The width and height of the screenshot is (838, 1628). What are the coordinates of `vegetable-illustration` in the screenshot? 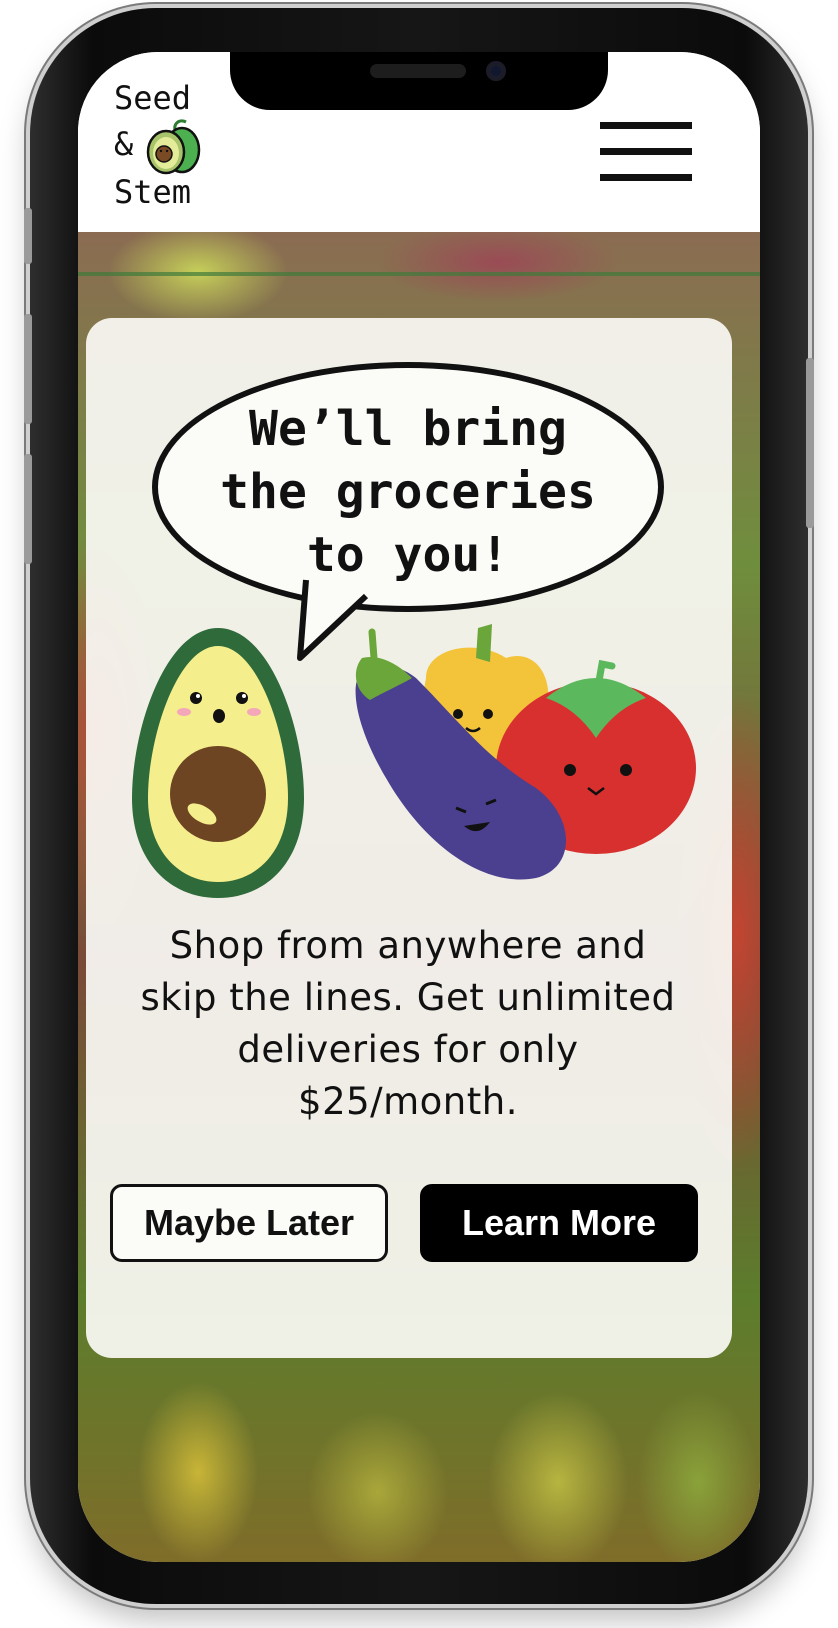 It's located at (414, 761).